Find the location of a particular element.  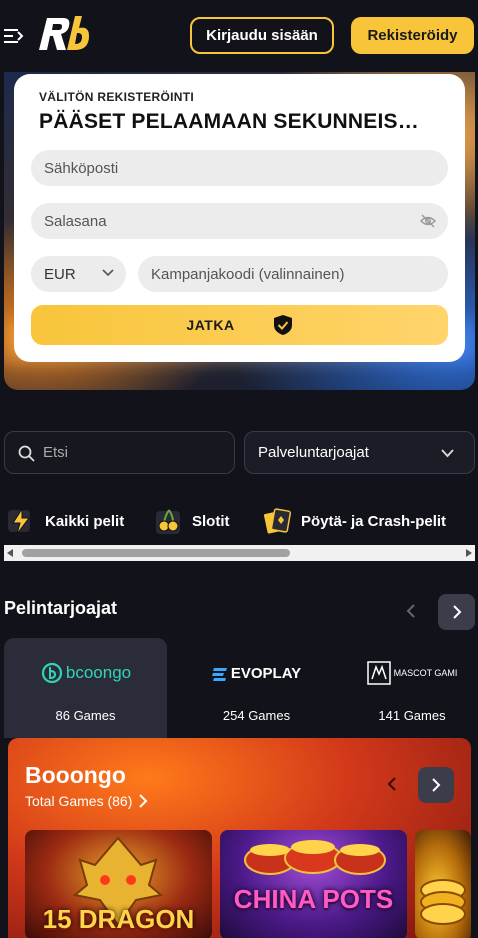

currency-value: EUR is located at coordinates (60, 274).